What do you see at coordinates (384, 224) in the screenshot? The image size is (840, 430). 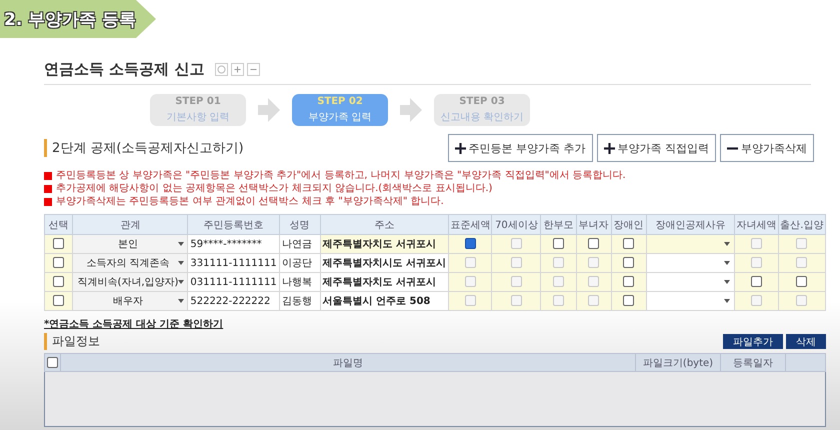 I see `column-header: 주소` at bounding box center [384, 224].